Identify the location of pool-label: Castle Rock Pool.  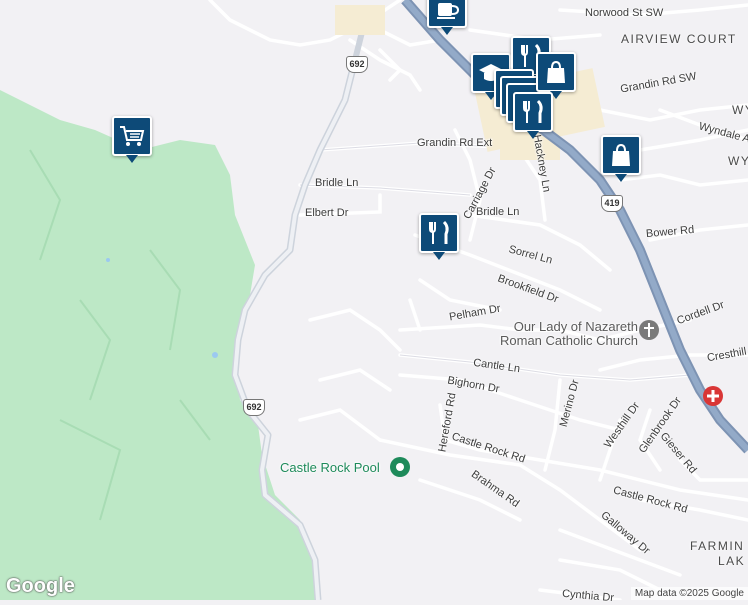
(330, 467).